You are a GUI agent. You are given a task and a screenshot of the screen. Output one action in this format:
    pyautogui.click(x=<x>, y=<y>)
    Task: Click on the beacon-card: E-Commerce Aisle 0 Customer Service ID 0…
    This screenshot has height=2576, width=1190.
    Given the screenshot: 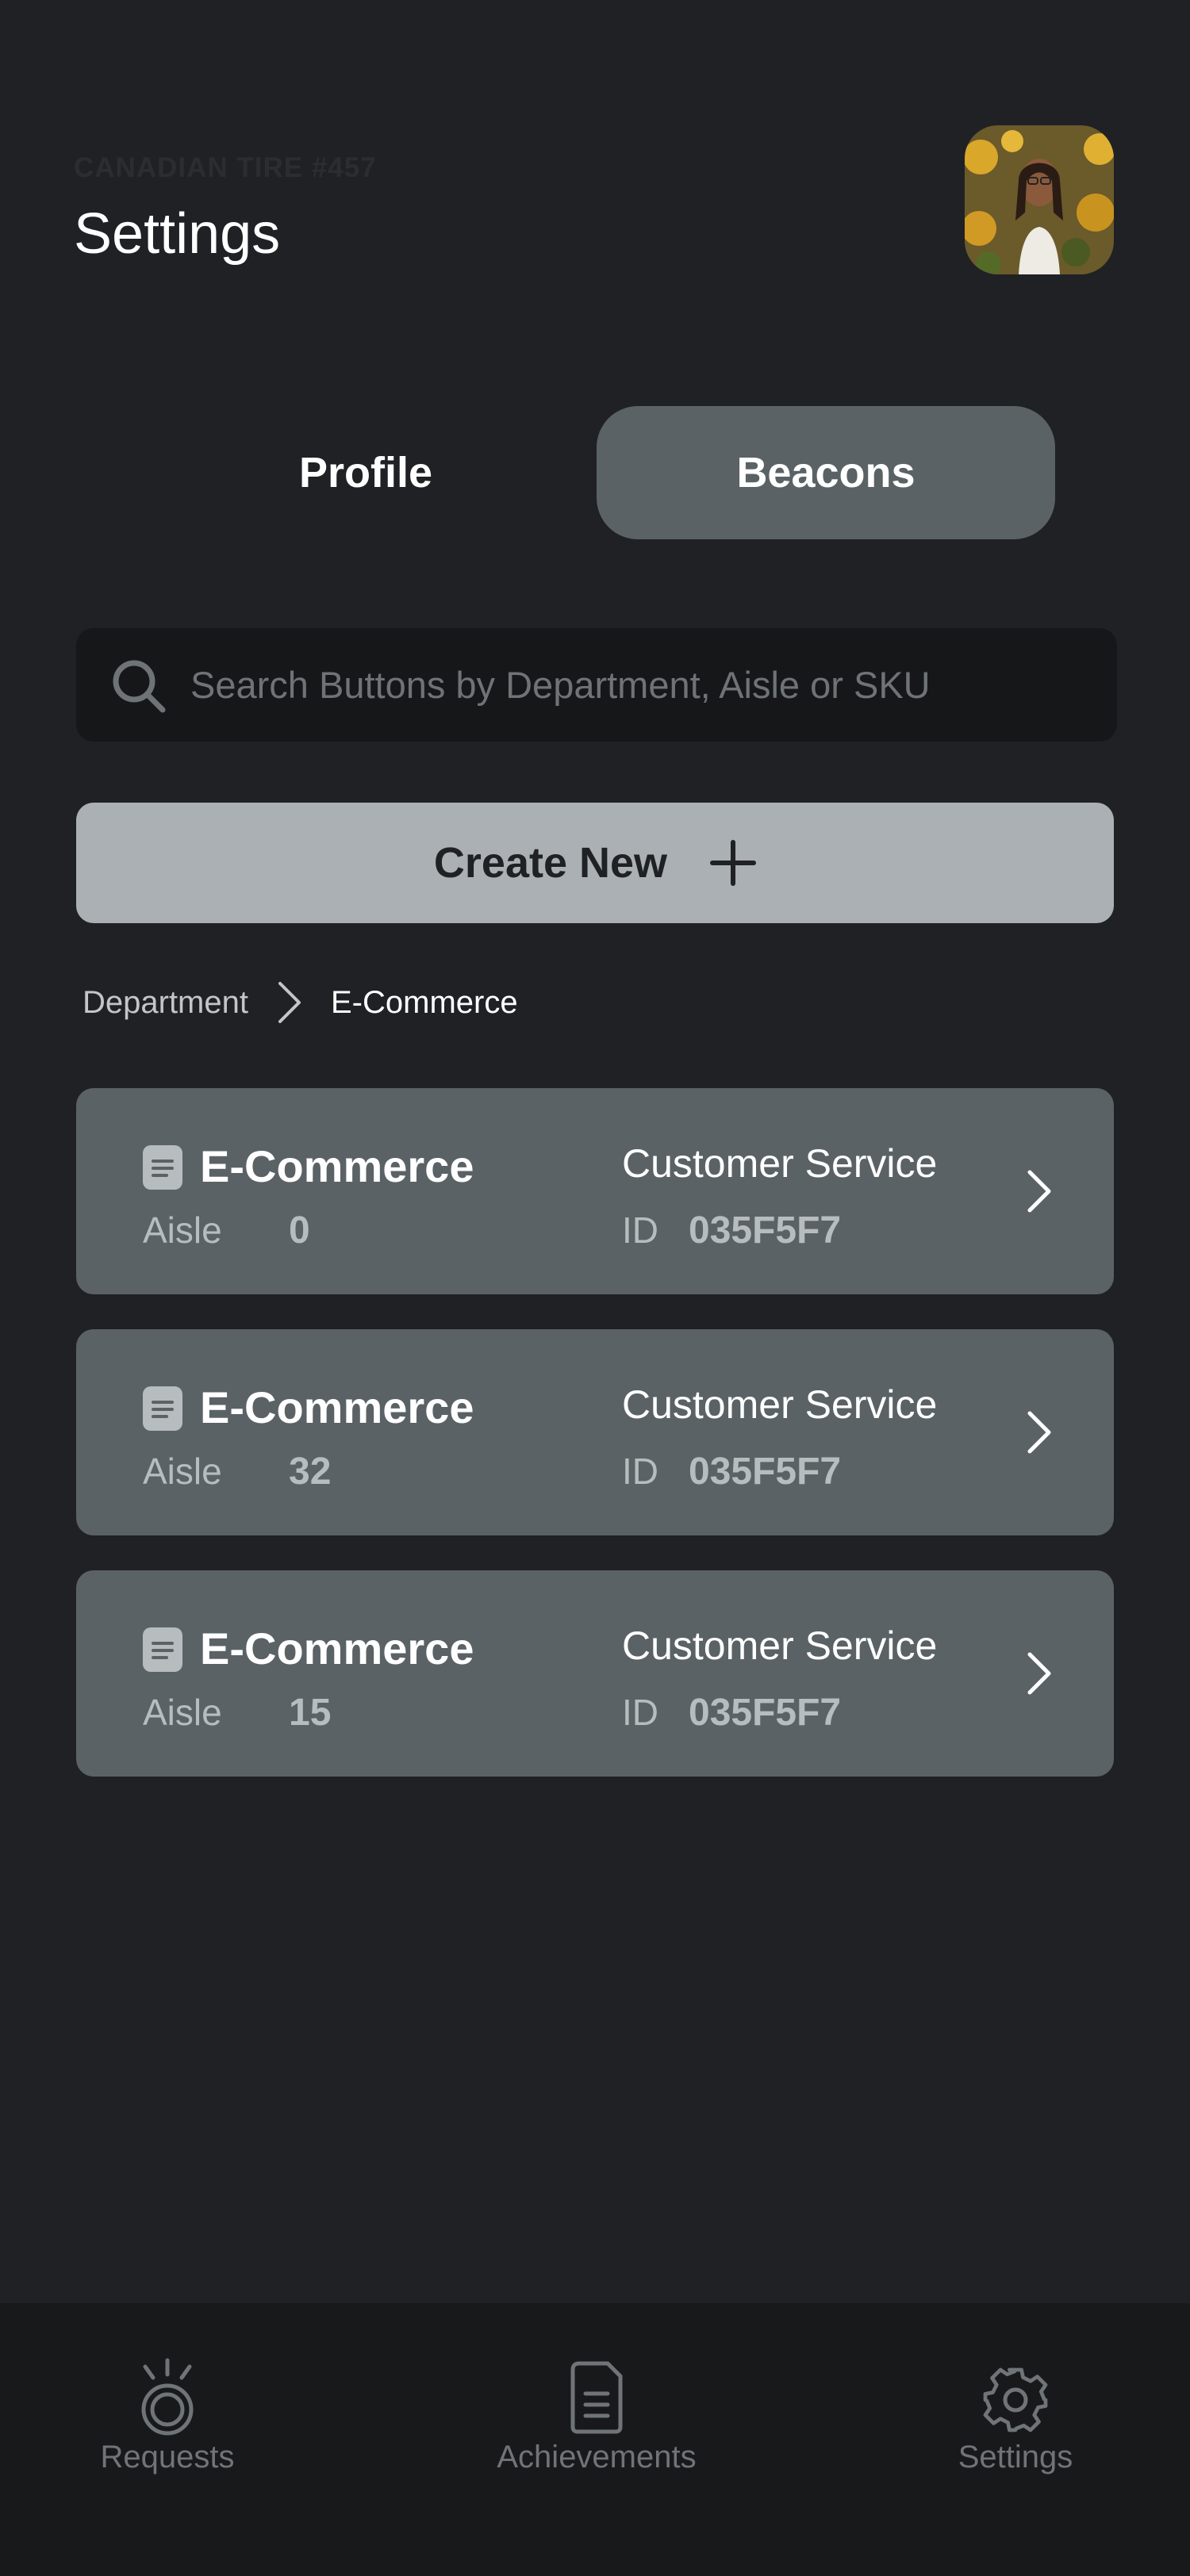 What is the action you would take?
    pyautogui.click(x=595, y=1191)
    